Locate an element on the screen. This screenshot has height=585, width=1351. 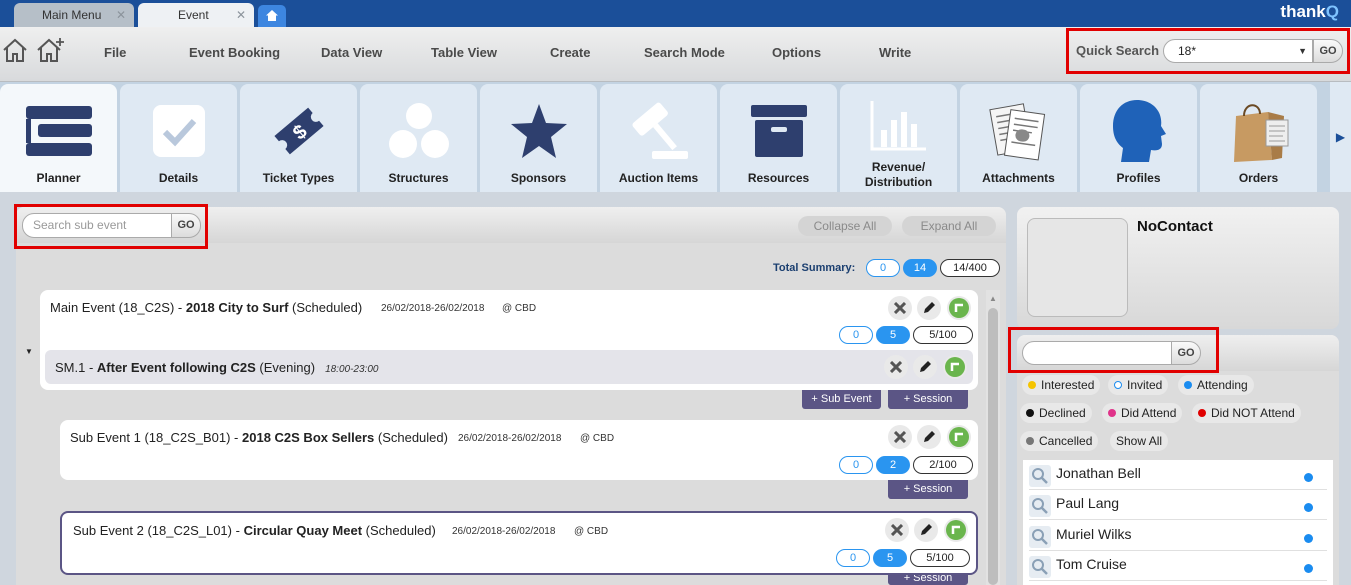
total-summary-count-c: 14/400 is located at coordinates (970, 268).